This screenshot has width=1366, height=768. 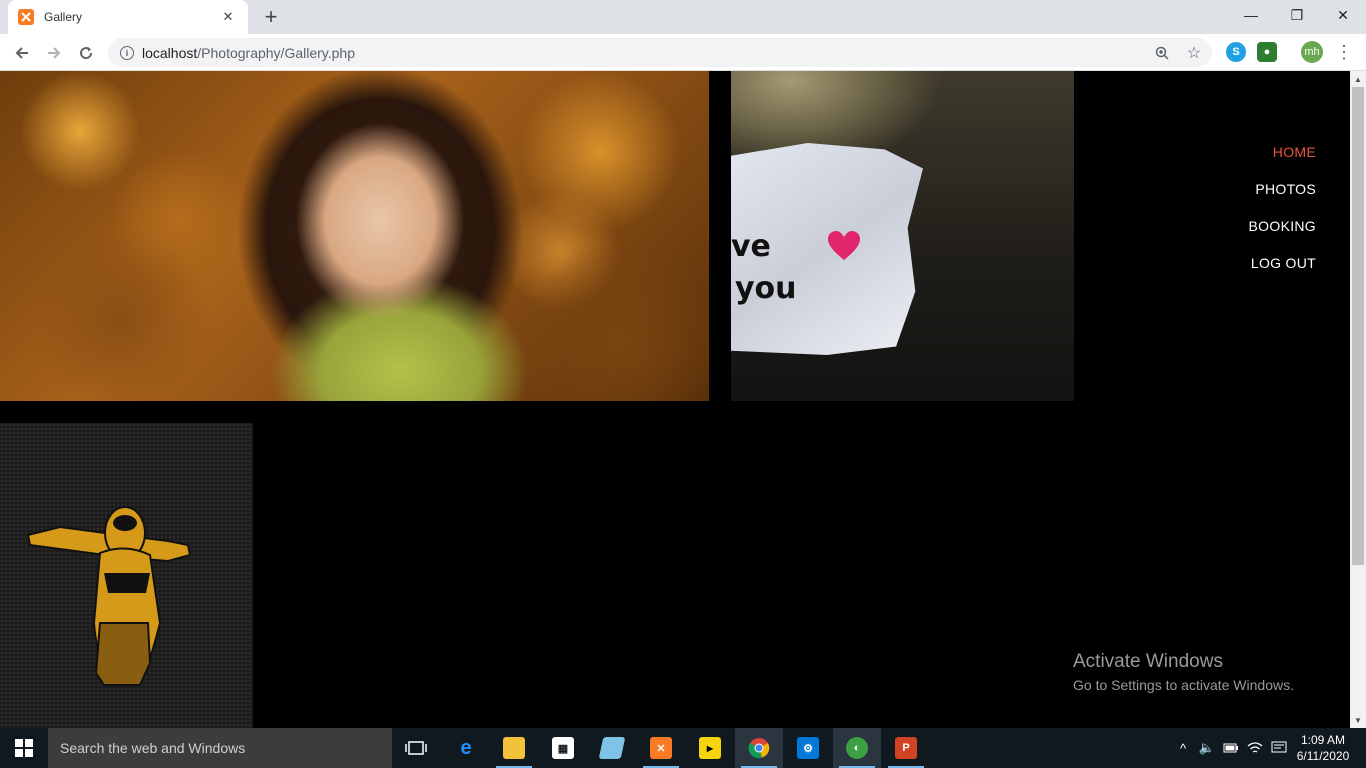 What do you see at coordinates (660, 52) in the screenshot?
I see `address-bar: i localhost/Photography/Gallery.php ☆` at bounding box center [660, 52].